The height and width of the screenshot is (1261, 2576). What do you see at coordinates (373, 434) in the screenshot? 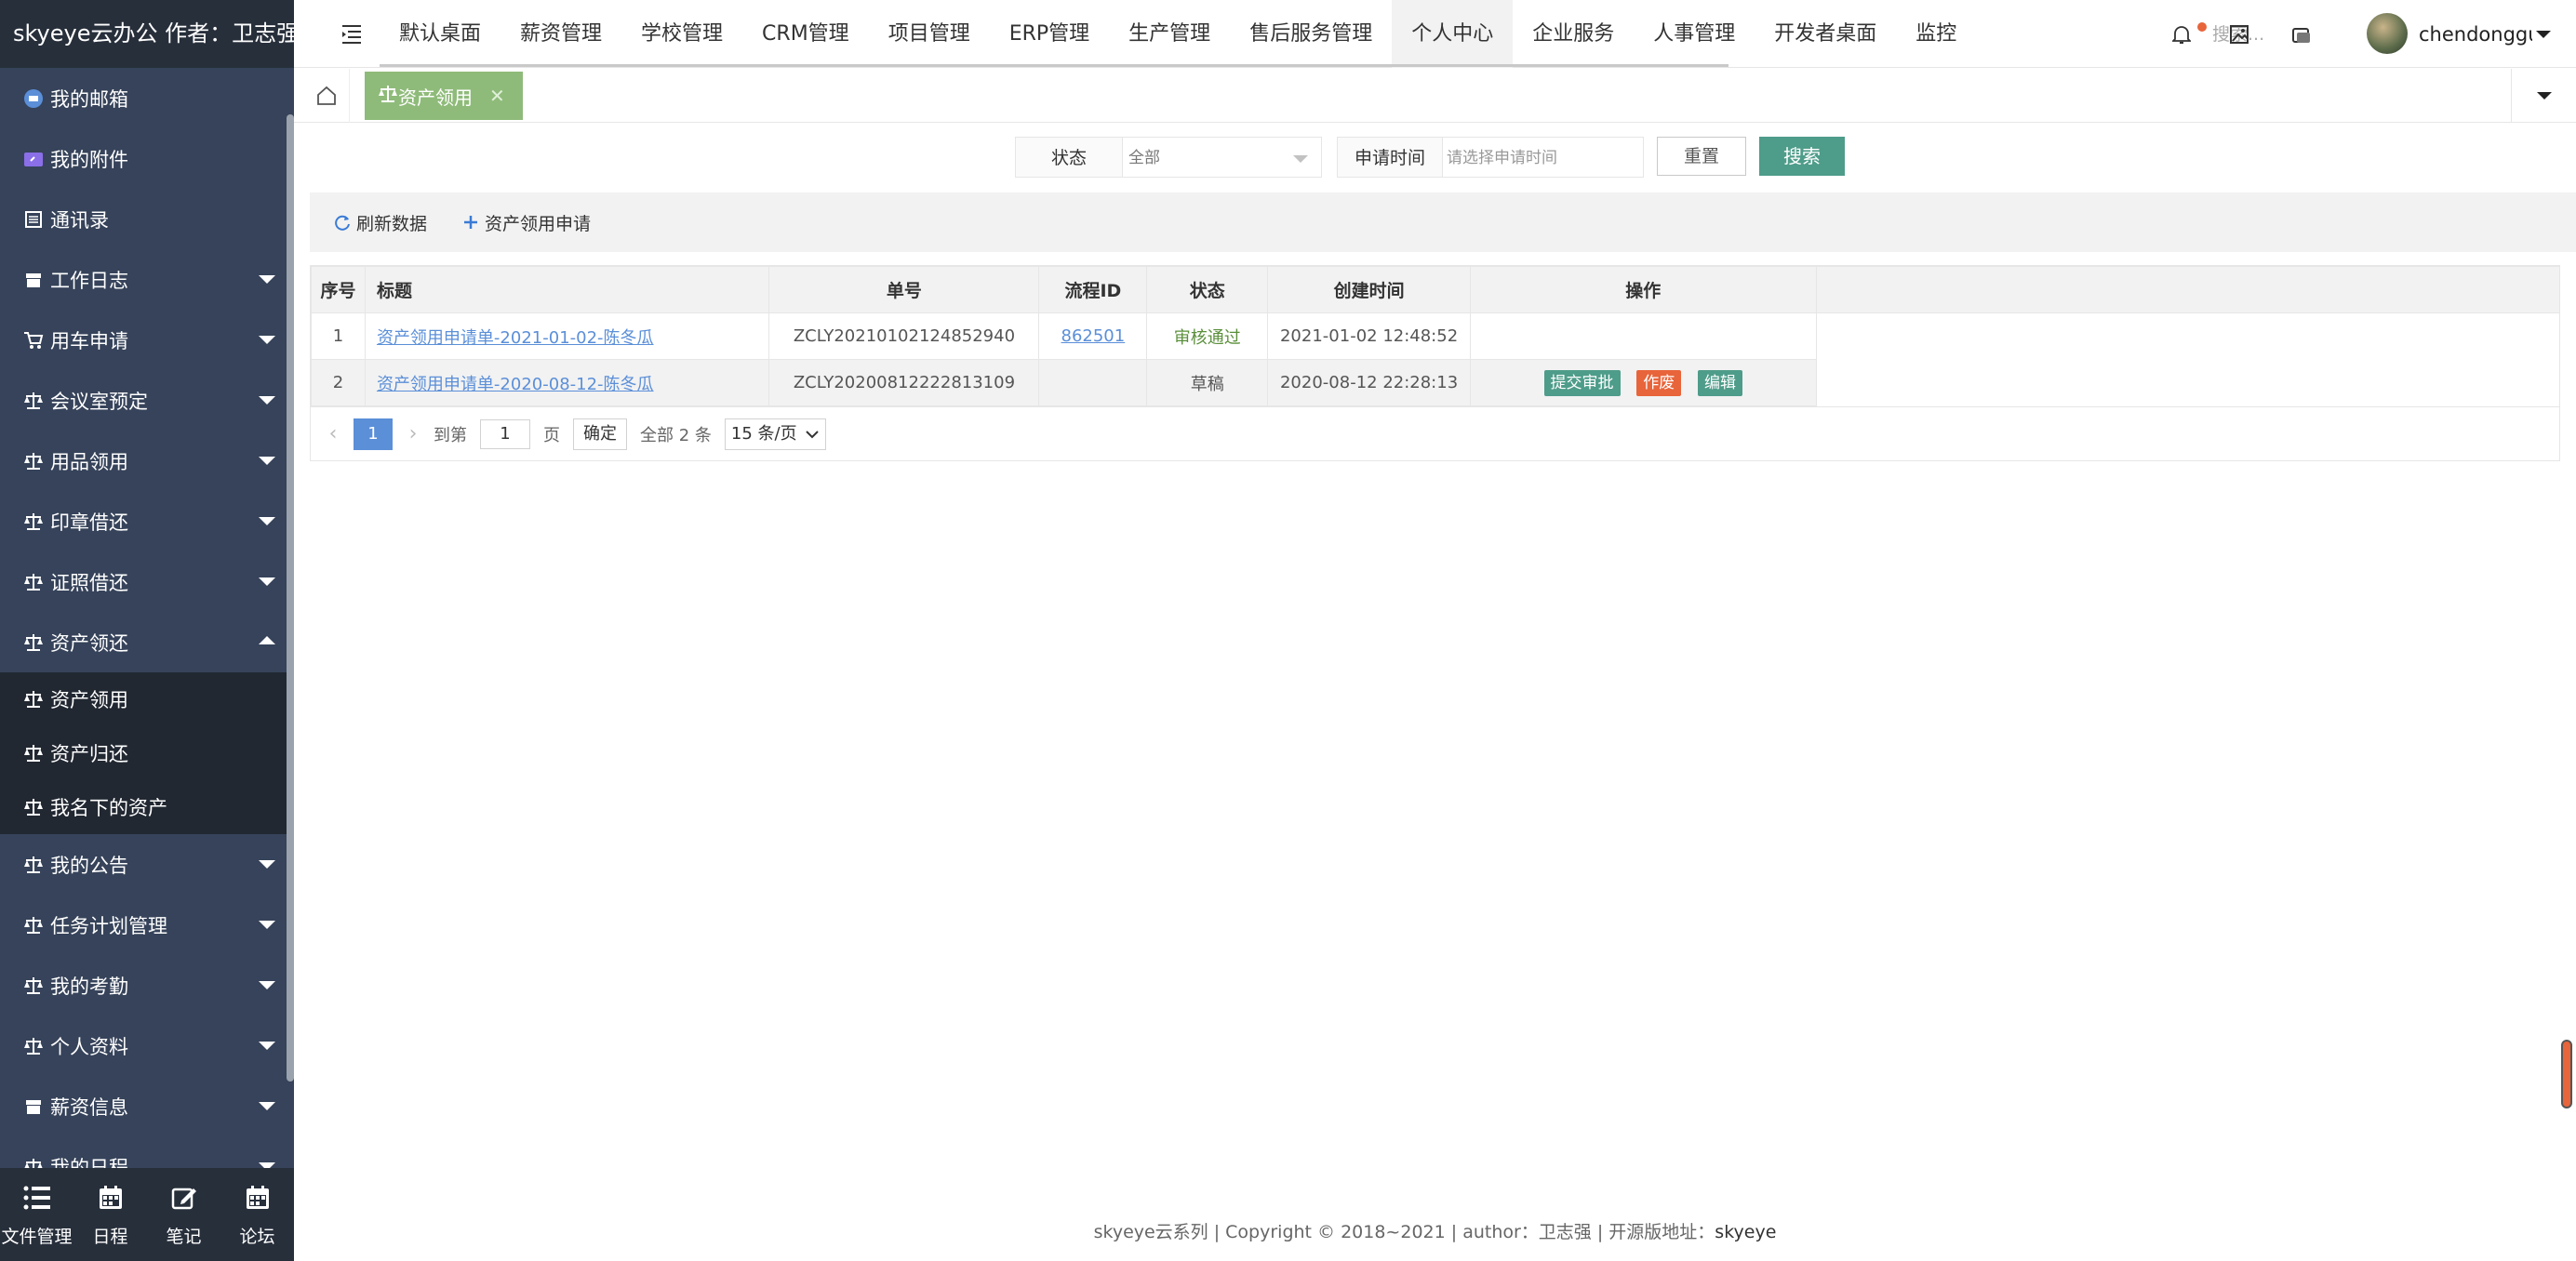
I see `page-number-current: 1` at bounding box center [373, 434].